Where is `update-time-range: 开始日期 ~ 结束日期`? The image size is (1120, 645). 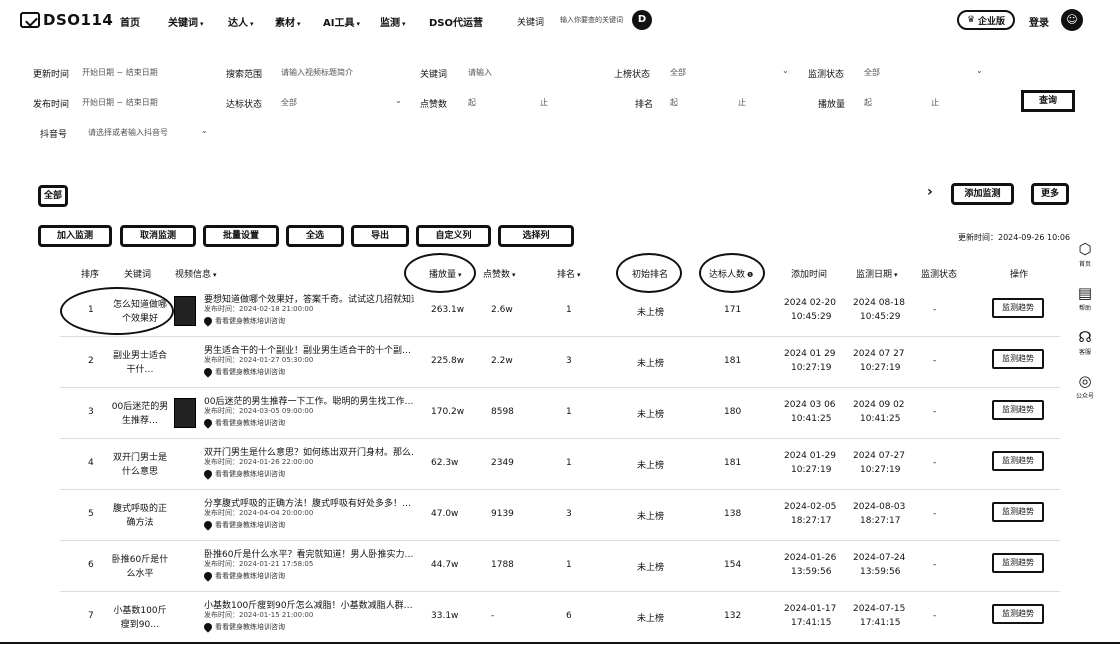 update-time-range: 开始日期 ~ 结束日期 is located at coordinates (120, 72).